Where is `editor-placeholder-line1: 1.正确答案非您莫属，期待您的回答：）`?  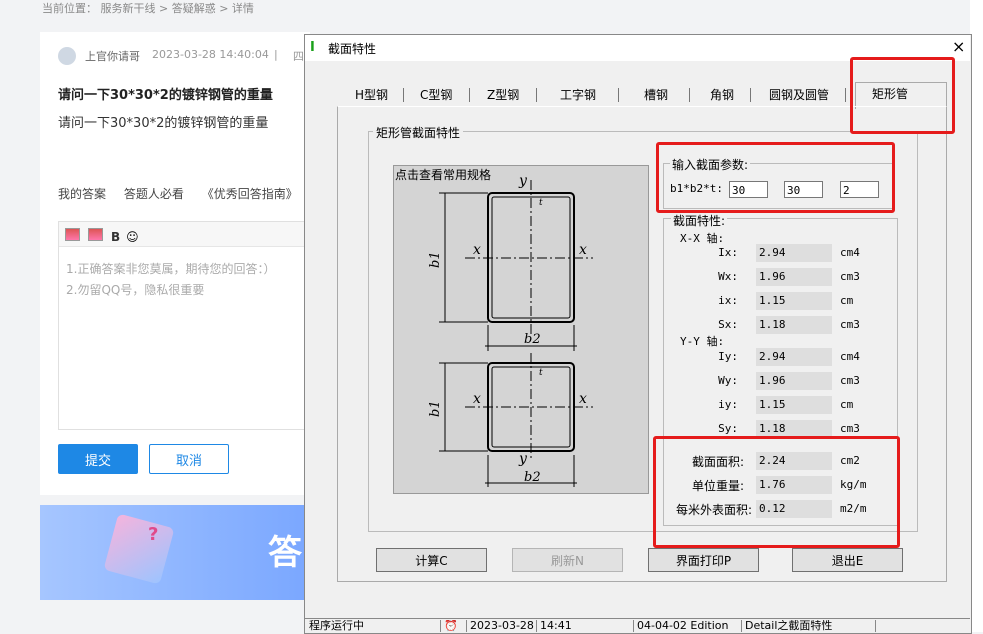 editor-placeholder-line1: 1.正确答案非您莫属，期待您的回答：） is located at coordinates (171, 269).